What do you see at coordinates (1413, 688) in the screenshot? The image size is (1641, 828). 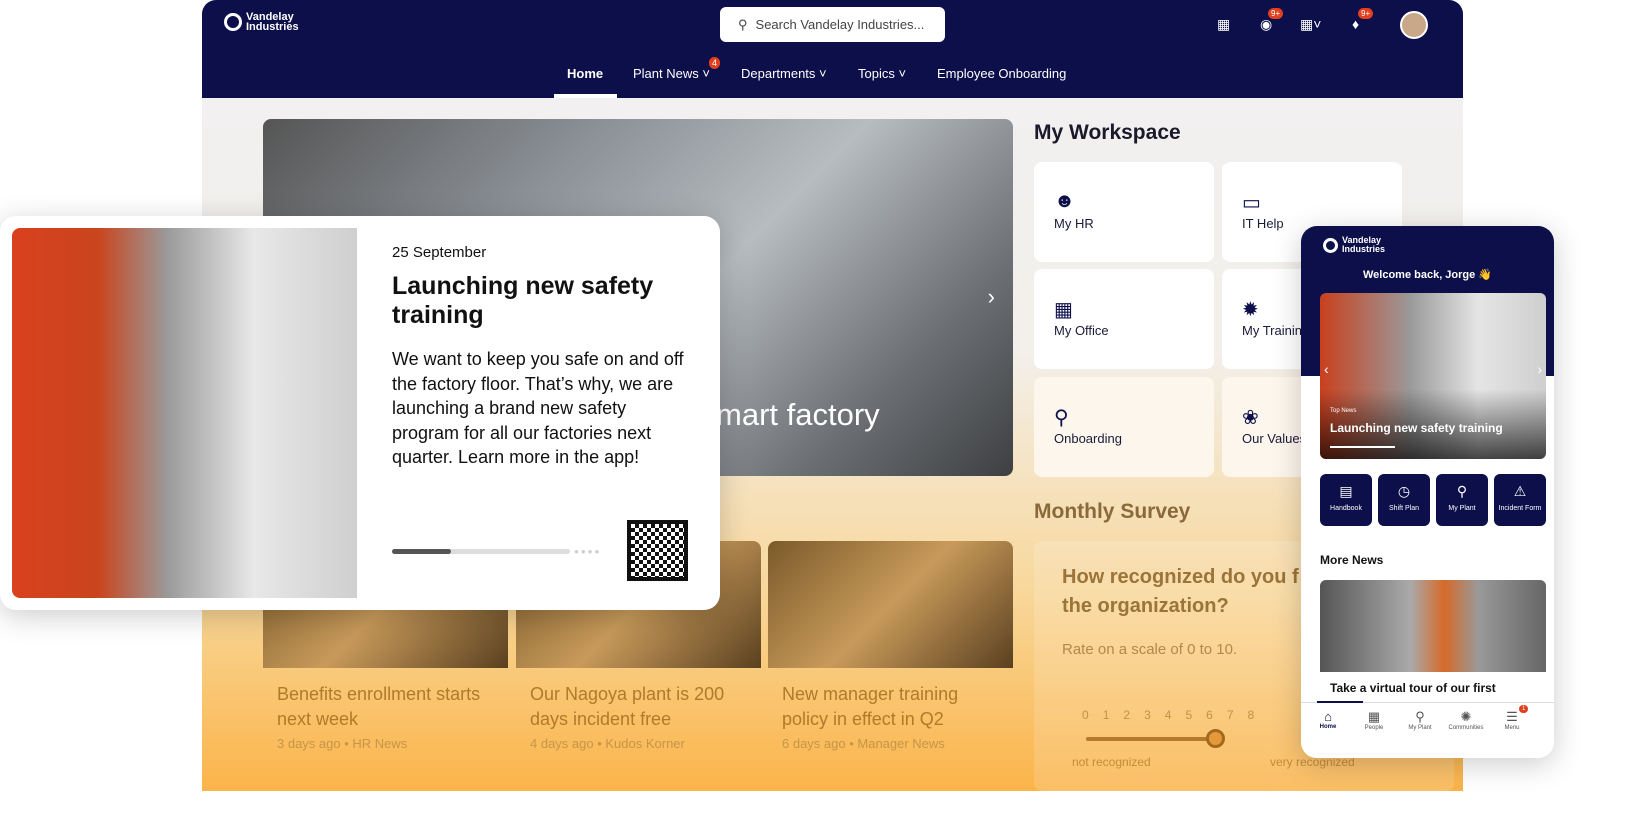 I see `mobile-news-title: Take a virtual tour of our first` at bounding box center [1413, 688].